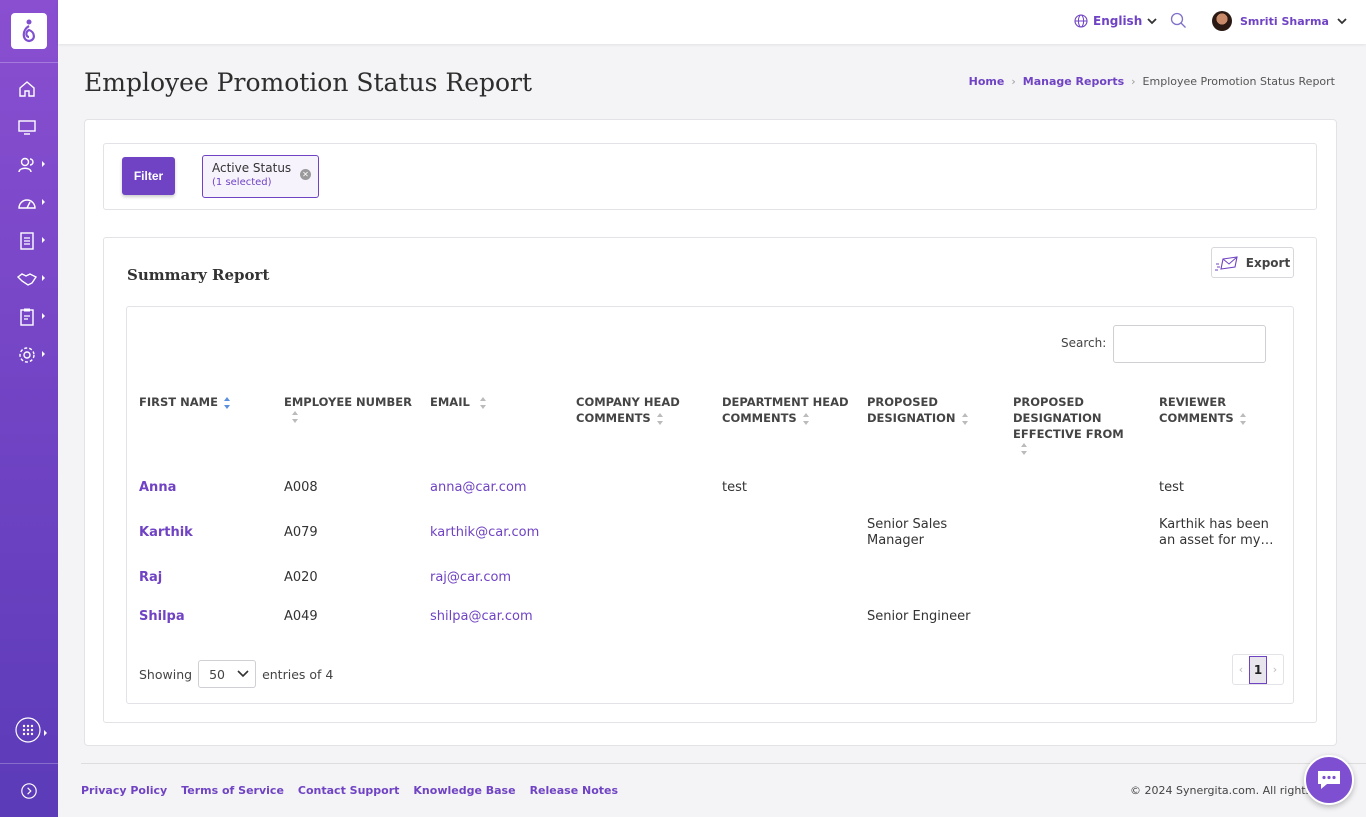 This screenshot has height=817, width=1366. What do you see at coordinates (574, 790) in the screenshot?
I see `release-notes-link: Release Notes` at bounding box center [574, 790].